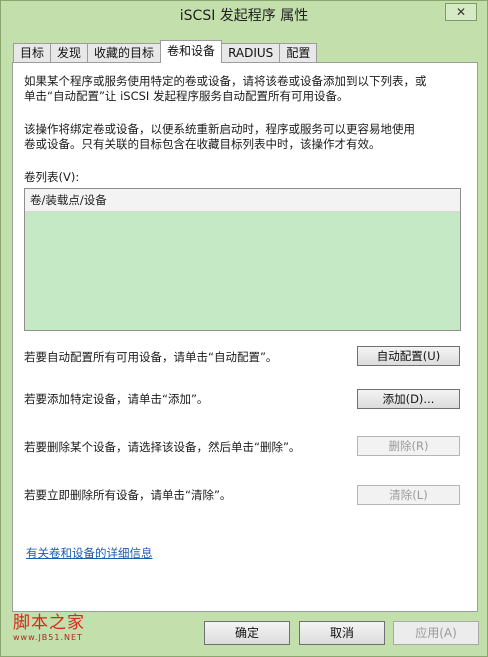  Describe the element at coordinates (52, 177) in the screenshot. I see `volume-list-label: 卷列表(V):` at that location.